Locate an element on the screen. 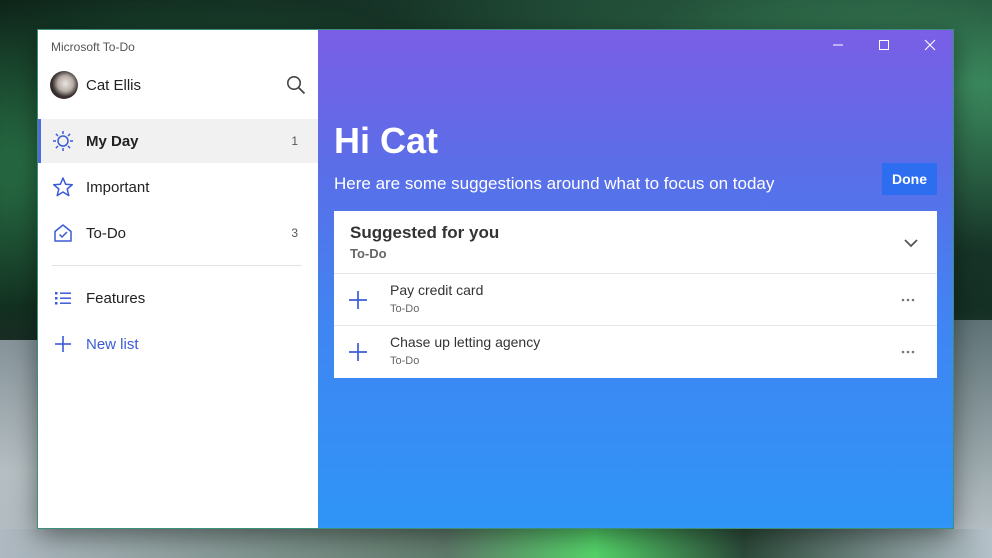  maximize-icon is located at coordinates (884, 45).